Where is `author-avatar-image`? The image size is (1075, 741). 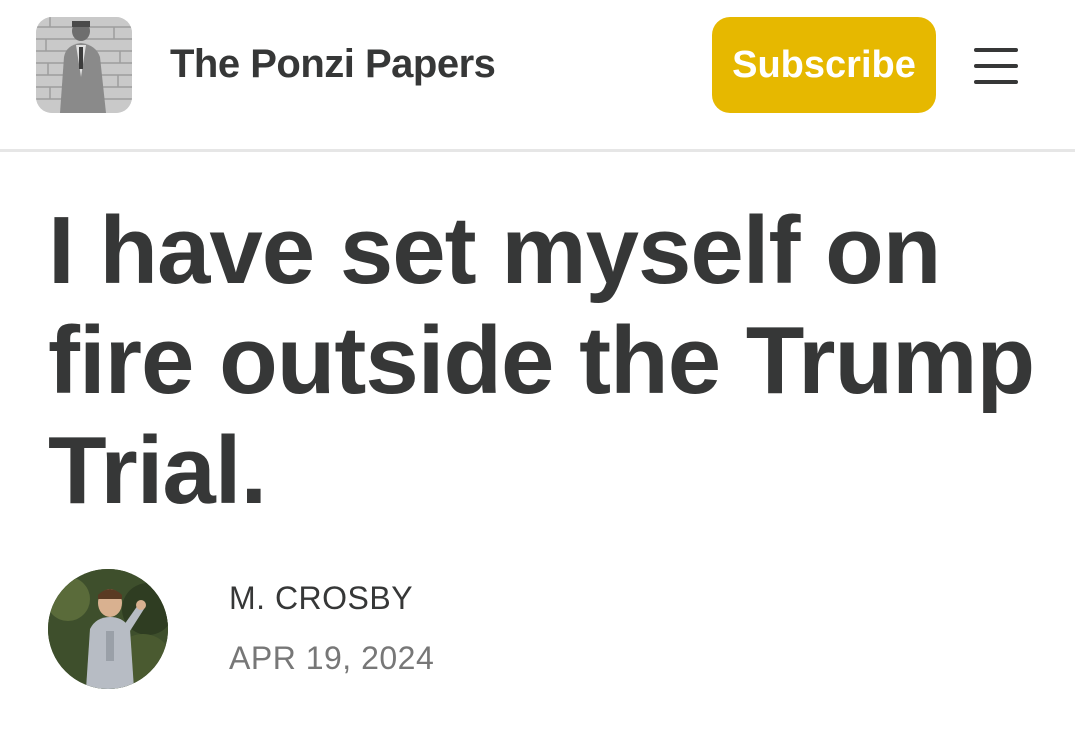 author-avatar-image is located at coordinates (108, 629).